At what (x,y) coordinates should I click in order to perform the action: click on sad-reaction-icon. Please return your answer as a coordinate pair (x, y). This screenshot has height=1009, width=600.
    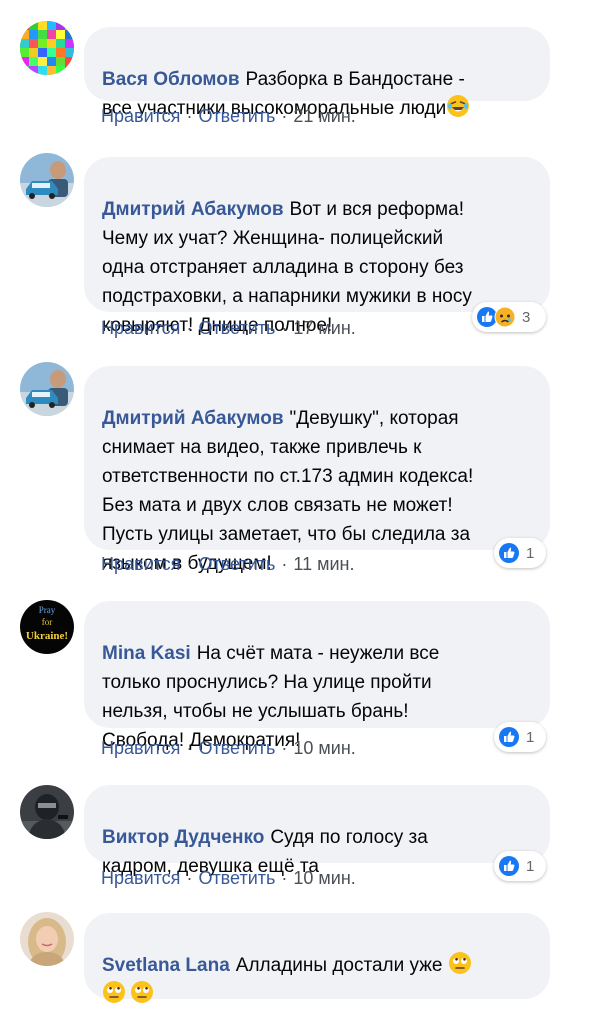
    Looking at the image, I should click on (505, 317).